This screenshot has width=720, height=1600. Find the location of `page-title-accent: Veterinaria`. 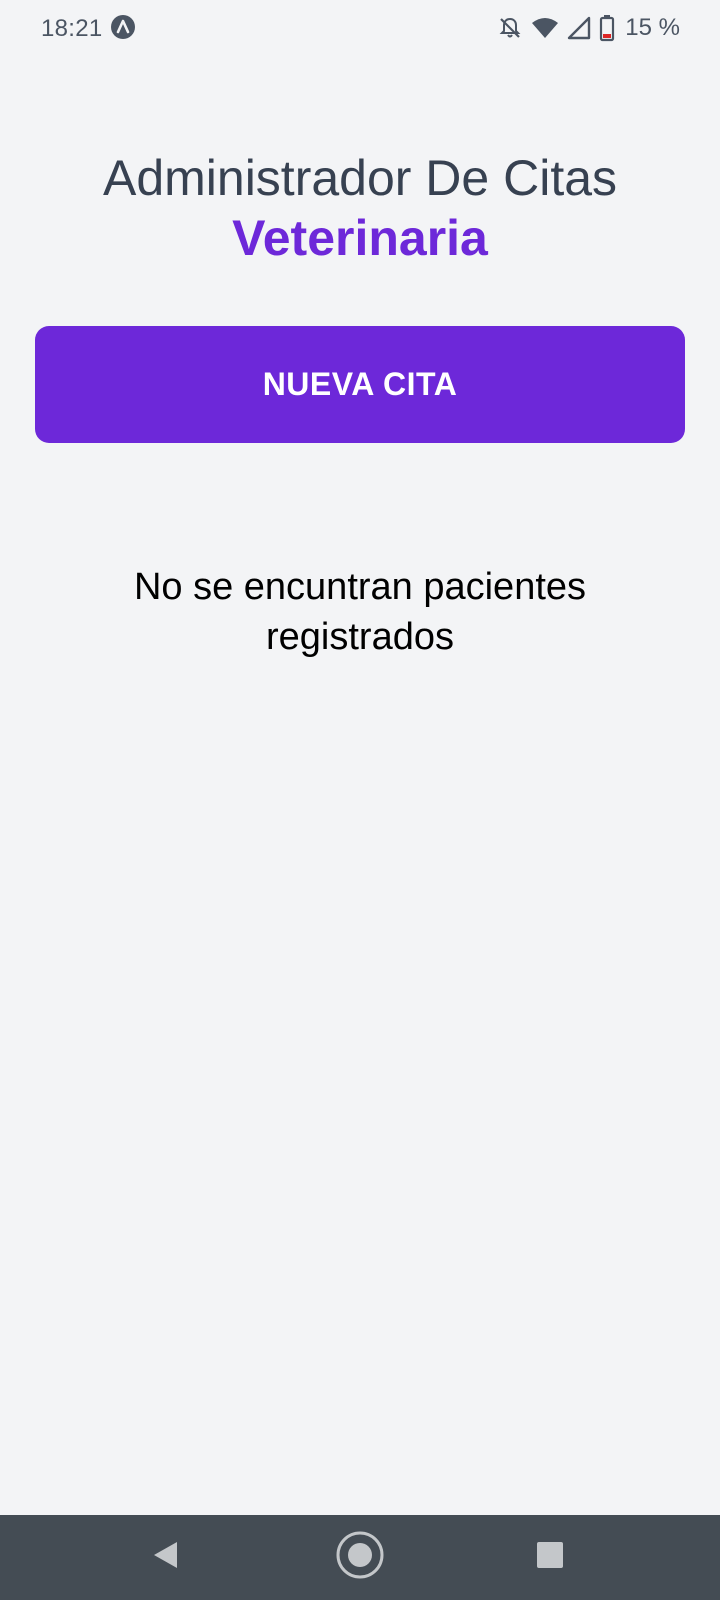

page-title-accent: Veterinaria is located at coordinates (360, 238).